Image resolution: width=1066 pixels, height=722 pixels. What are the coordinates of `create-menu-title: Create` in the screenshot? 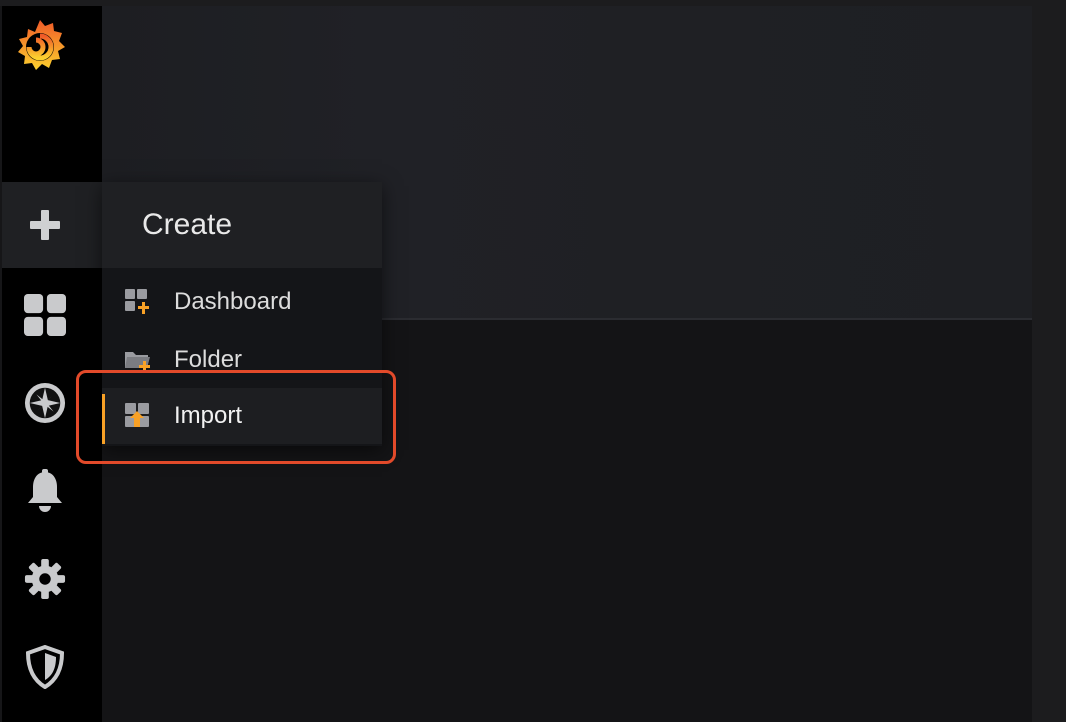 It's located at (187, 224).